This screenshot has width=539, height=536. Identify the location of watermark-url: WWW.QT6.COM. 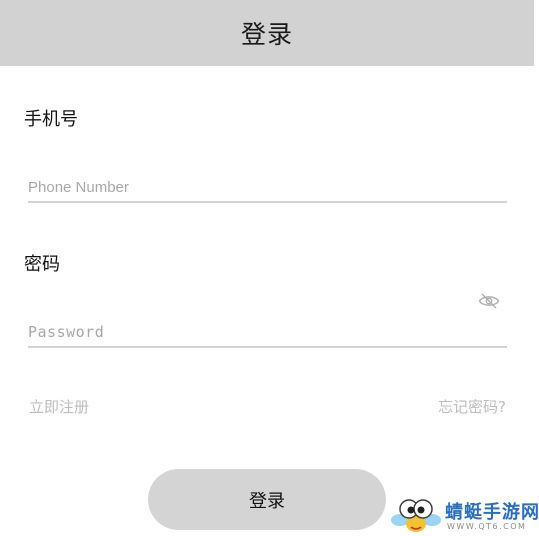
(487, 526).